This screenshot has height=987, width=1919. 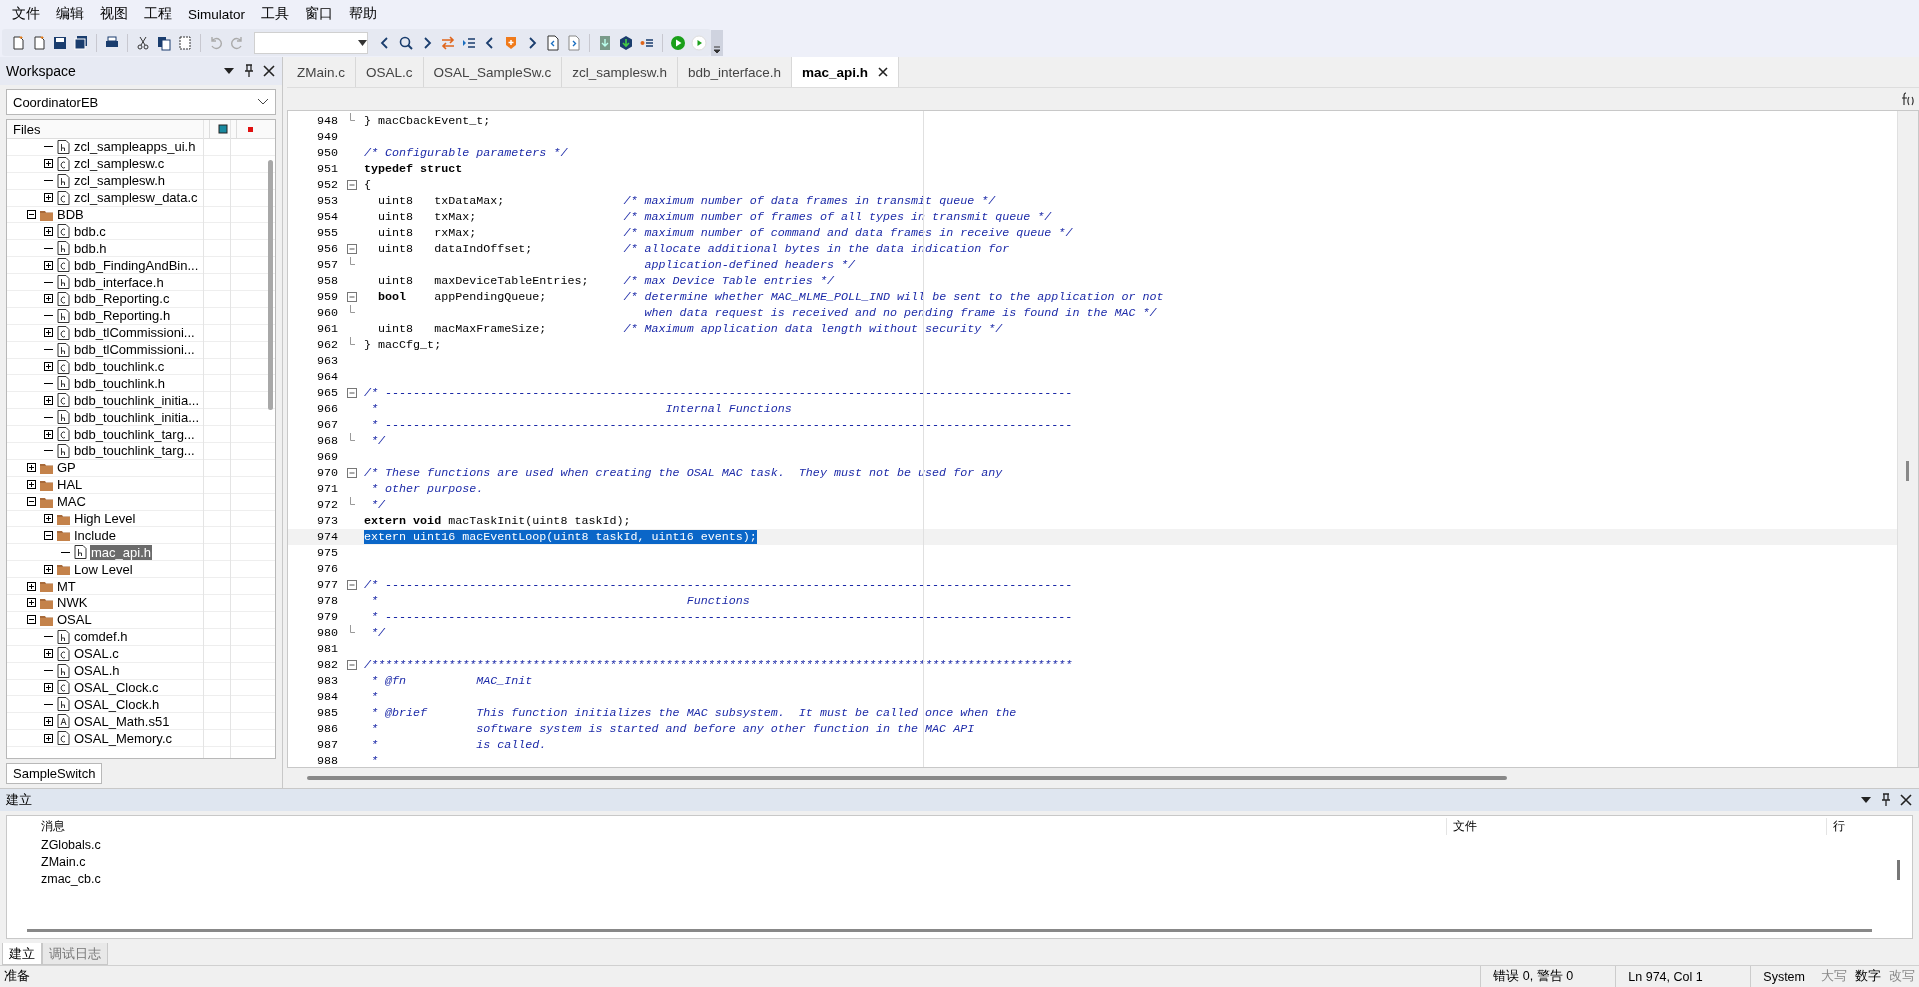 I want to click on tree-item: OSAL.h, so click(x=97, y=671).